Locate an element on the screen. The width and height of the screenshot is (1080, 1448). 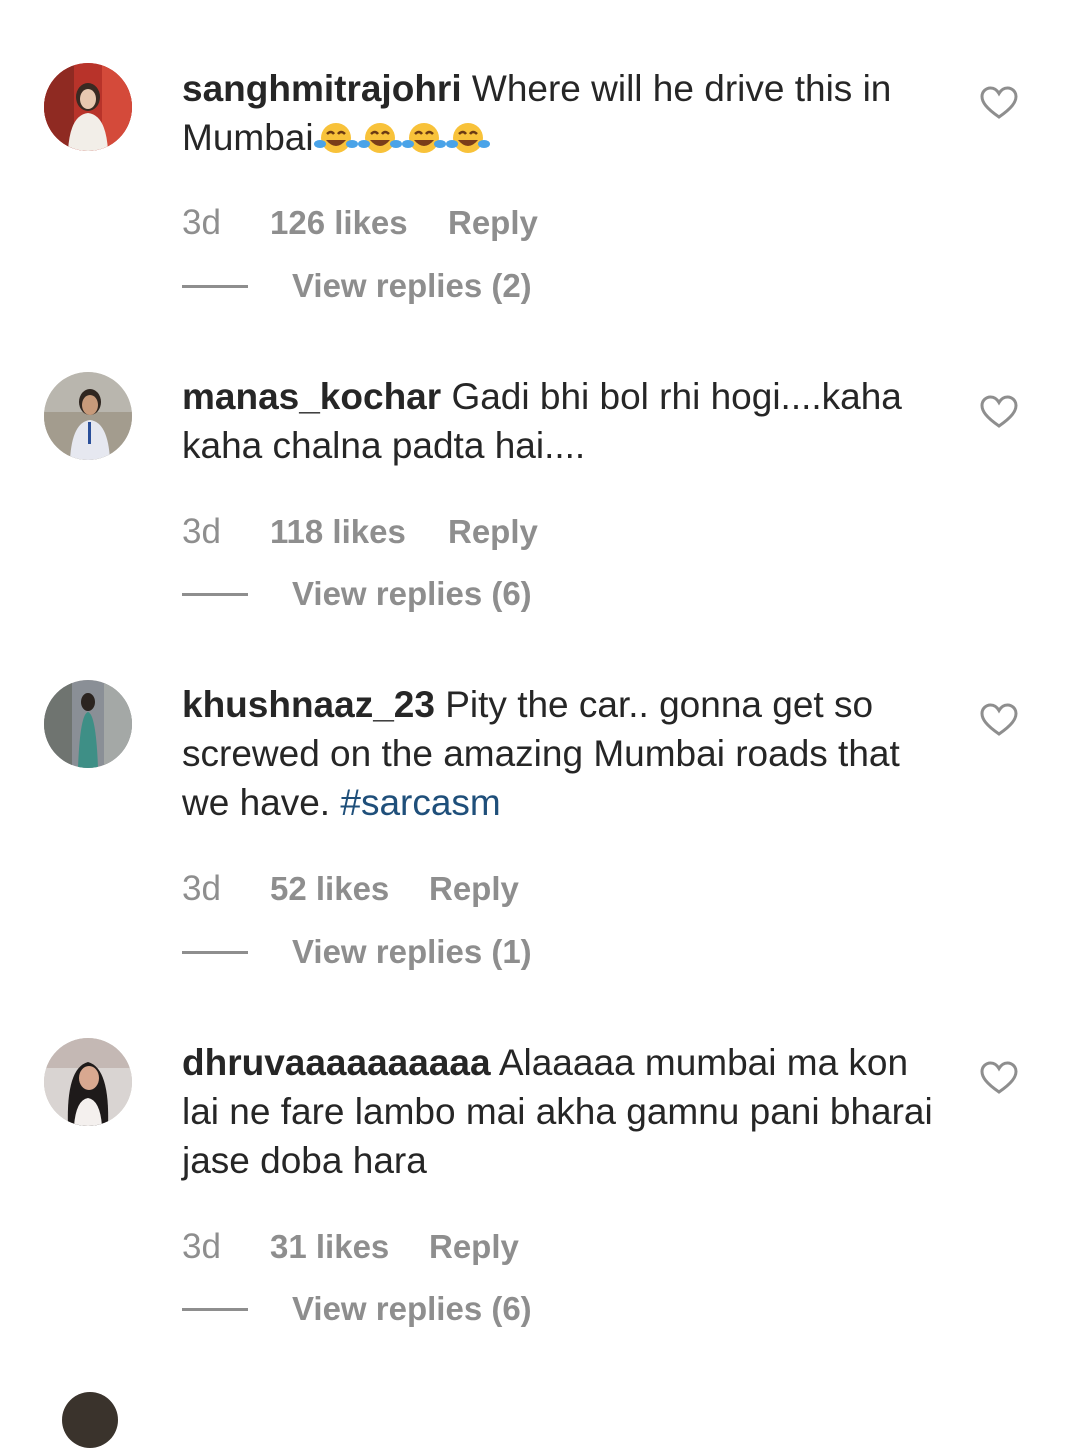
view-replies-button: View replies (1) is located at coordinates (412, 952).